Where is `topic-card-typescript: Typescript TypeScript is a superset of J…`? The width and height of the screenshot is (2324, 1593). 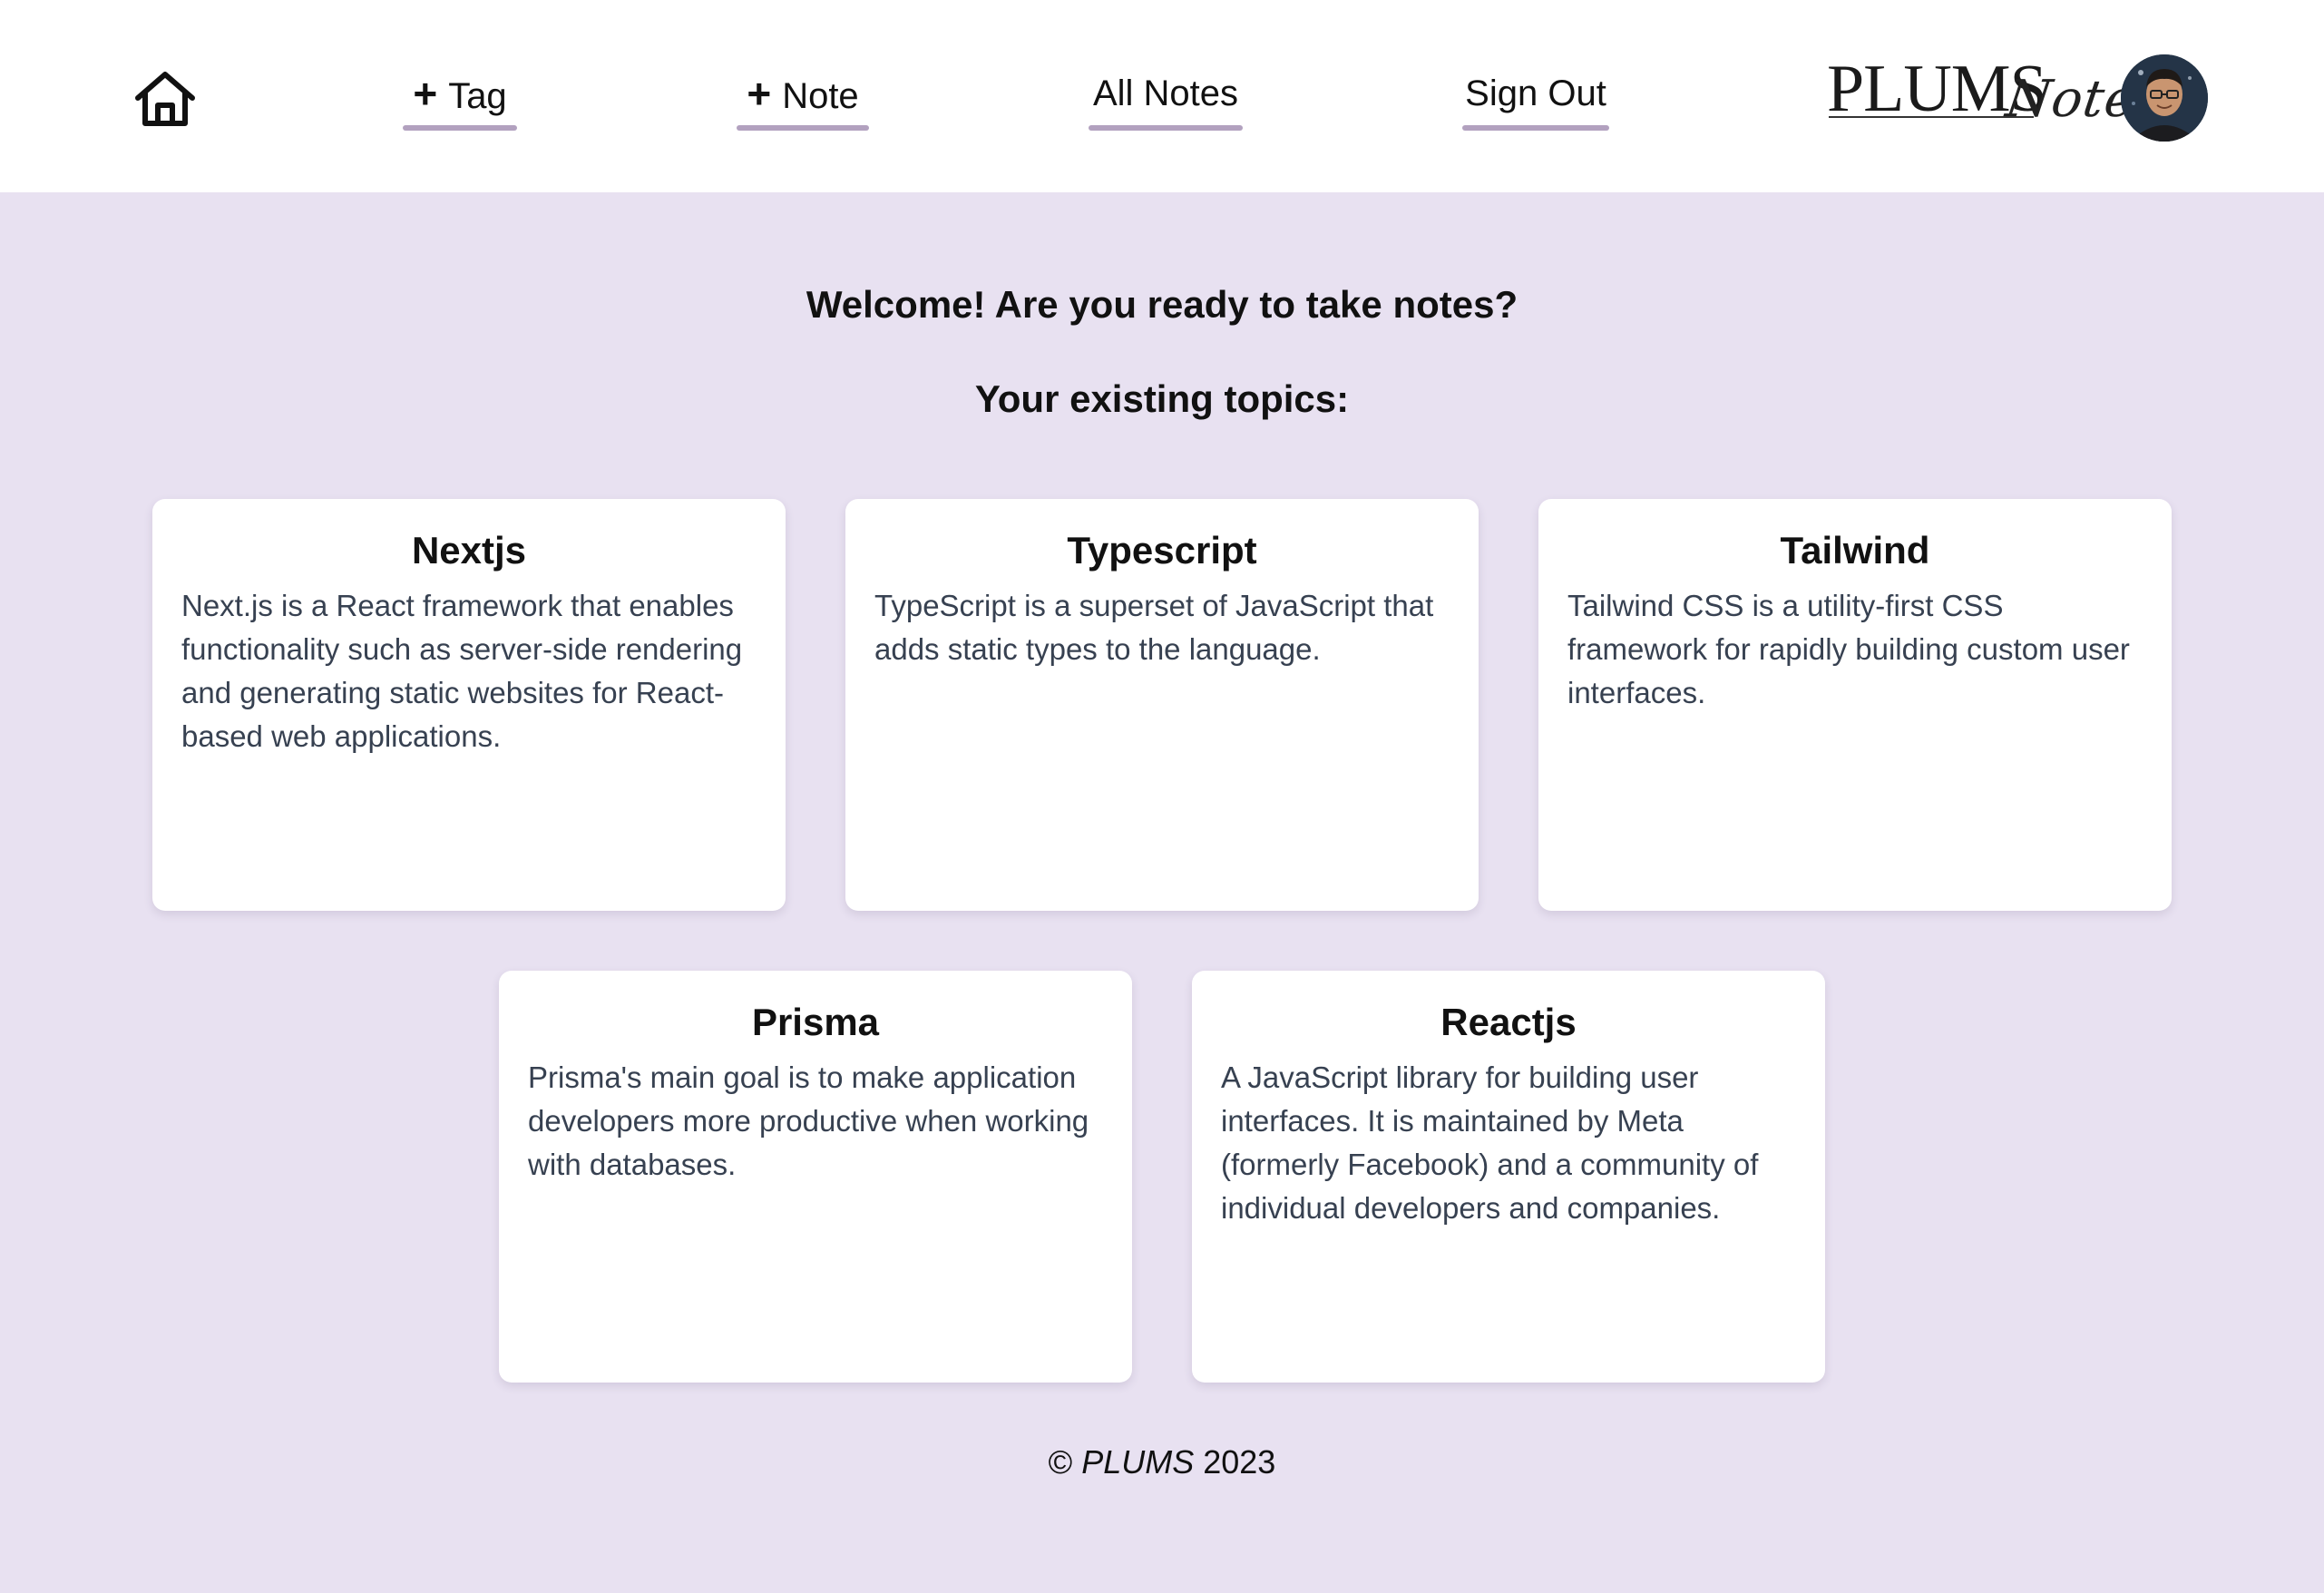 topic-card-typescript: Typescript TypeScript is a superset of J… is located at coordinates (1162, 705).